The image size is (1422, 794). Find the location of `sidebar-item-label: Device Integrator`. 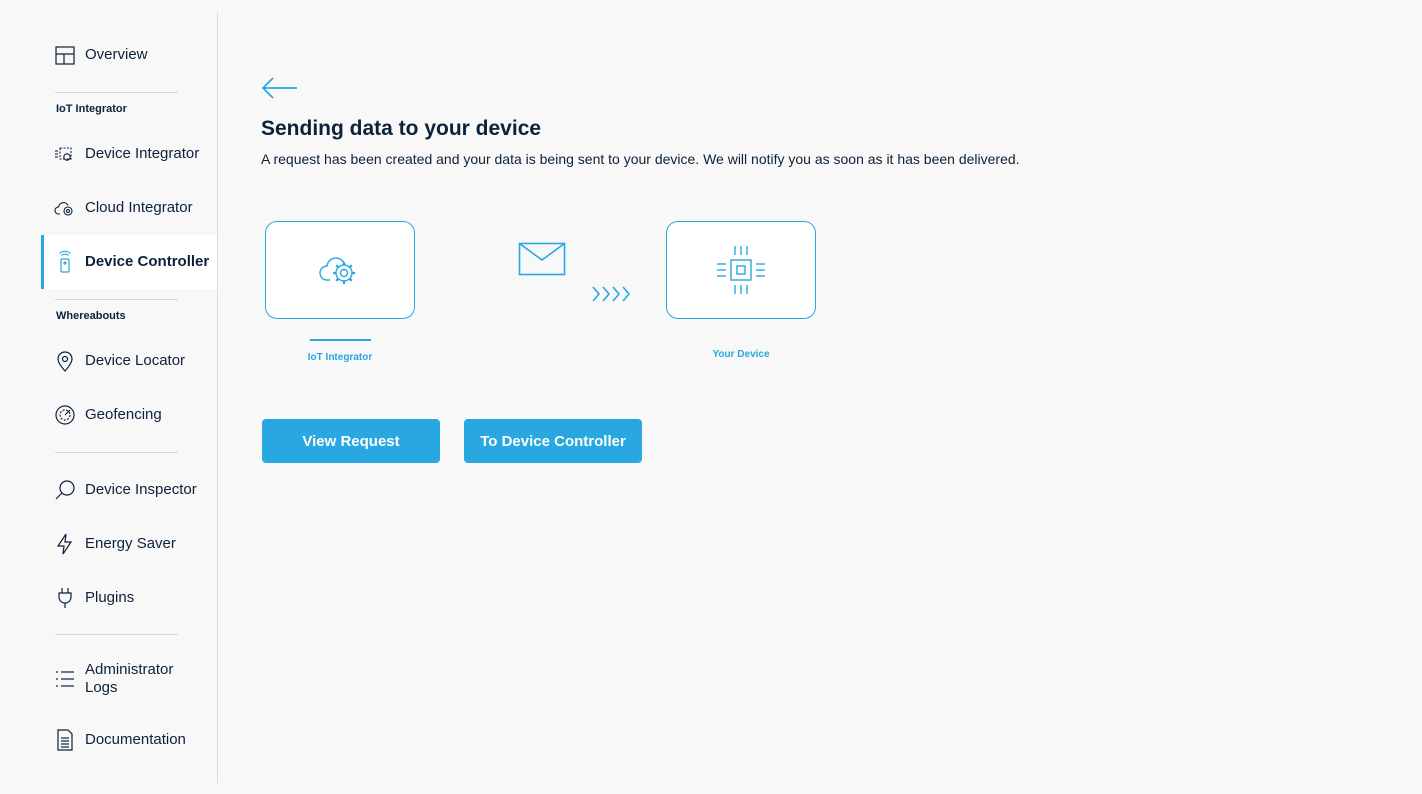

sidebar-item-label: Device Integrator is located at coordinates (142, 153).